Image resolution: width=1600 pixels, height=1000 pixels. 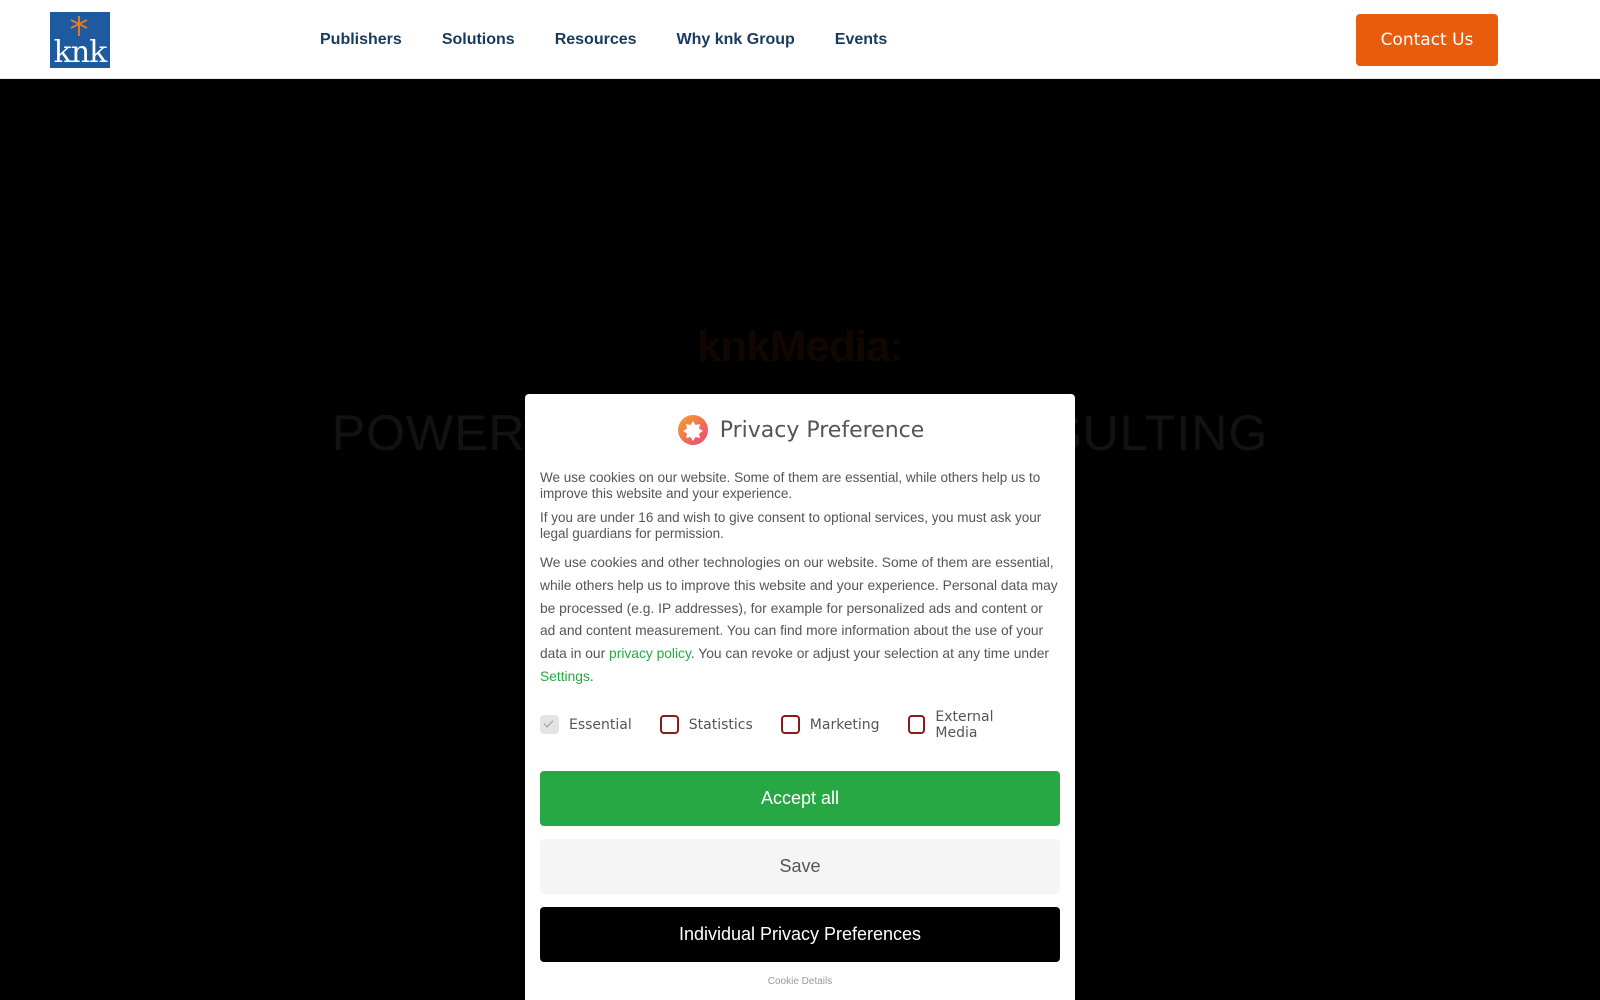 I want to click on dialog-header: Privacy Preference, so click(x=800, y=430).